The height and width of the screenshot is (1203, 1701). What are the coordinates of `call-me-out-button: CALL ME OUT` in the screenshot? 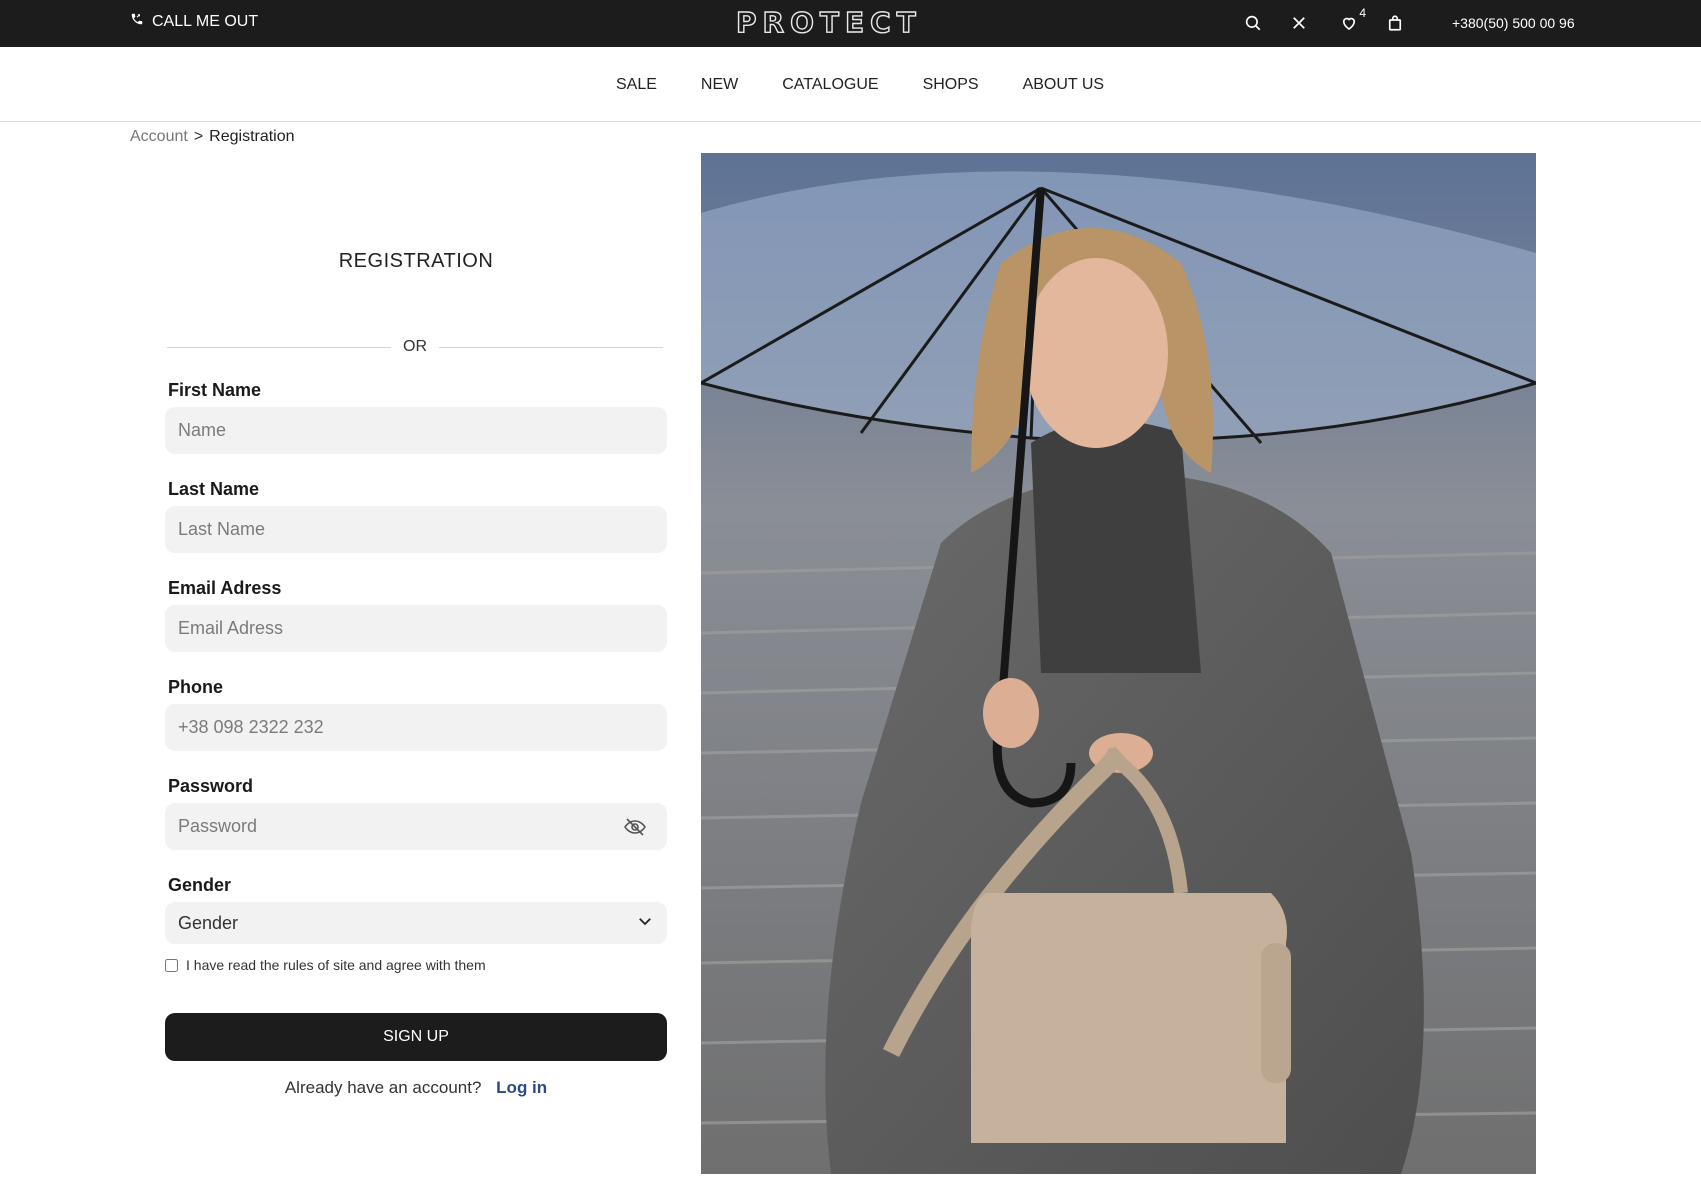 It's located at (194, 21).